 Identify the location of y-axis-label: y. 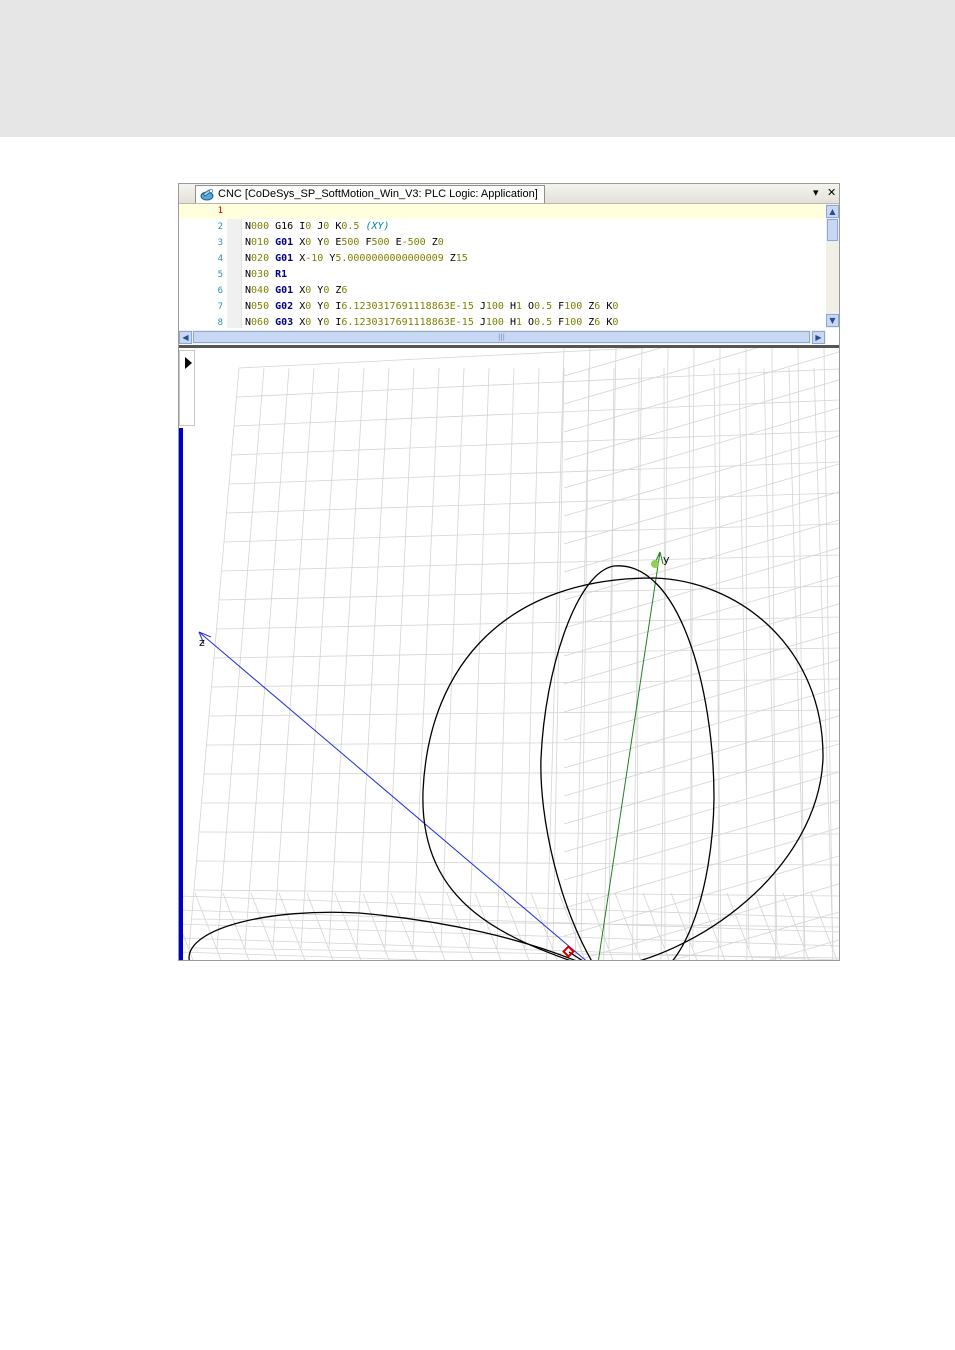
(666, 559).